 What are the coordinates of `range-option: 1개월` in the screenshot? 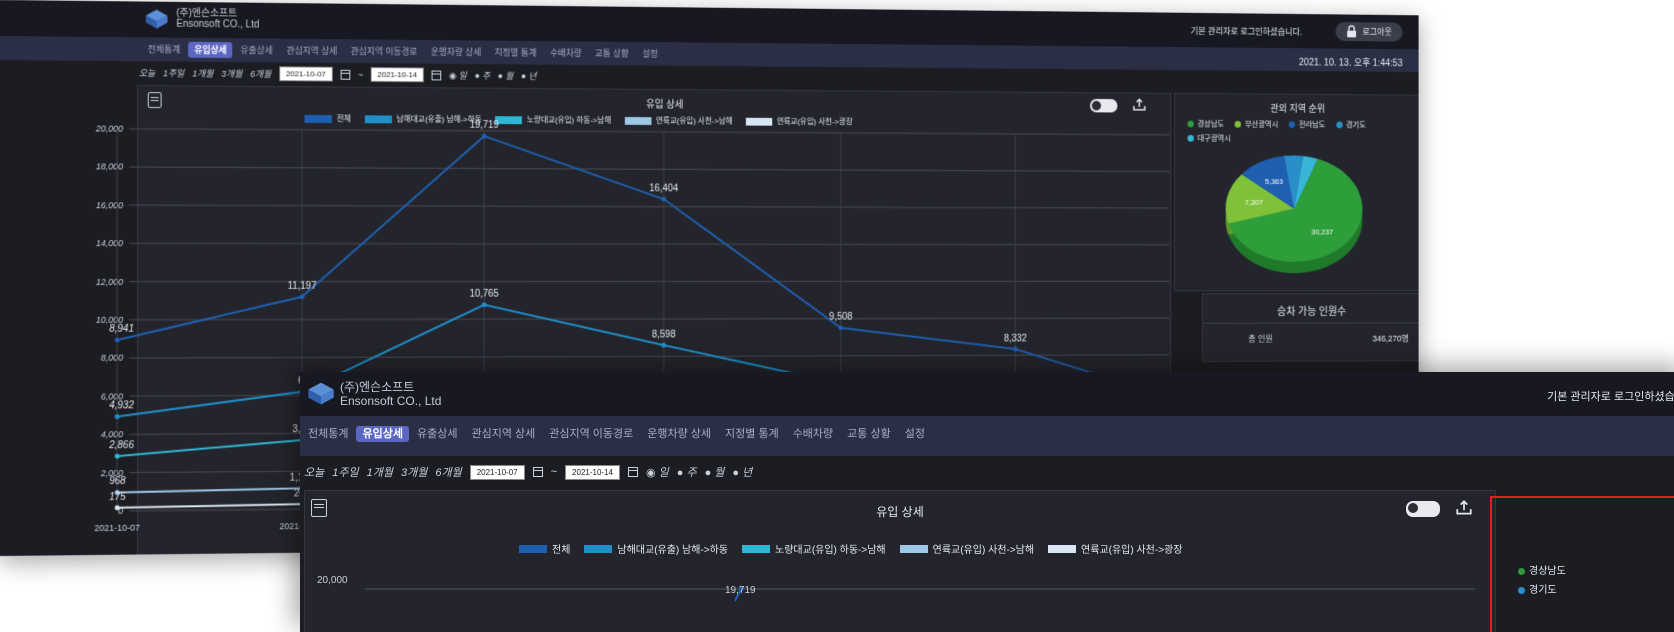 It's located at (380, 472).